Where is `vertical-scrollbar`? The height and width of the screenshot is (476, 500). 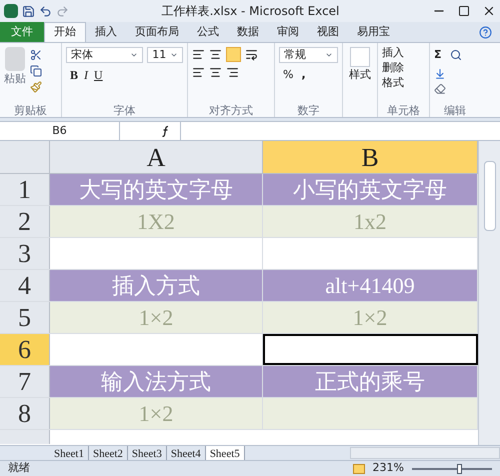
vertical-scrollbar is located at coordinates (489, 293).